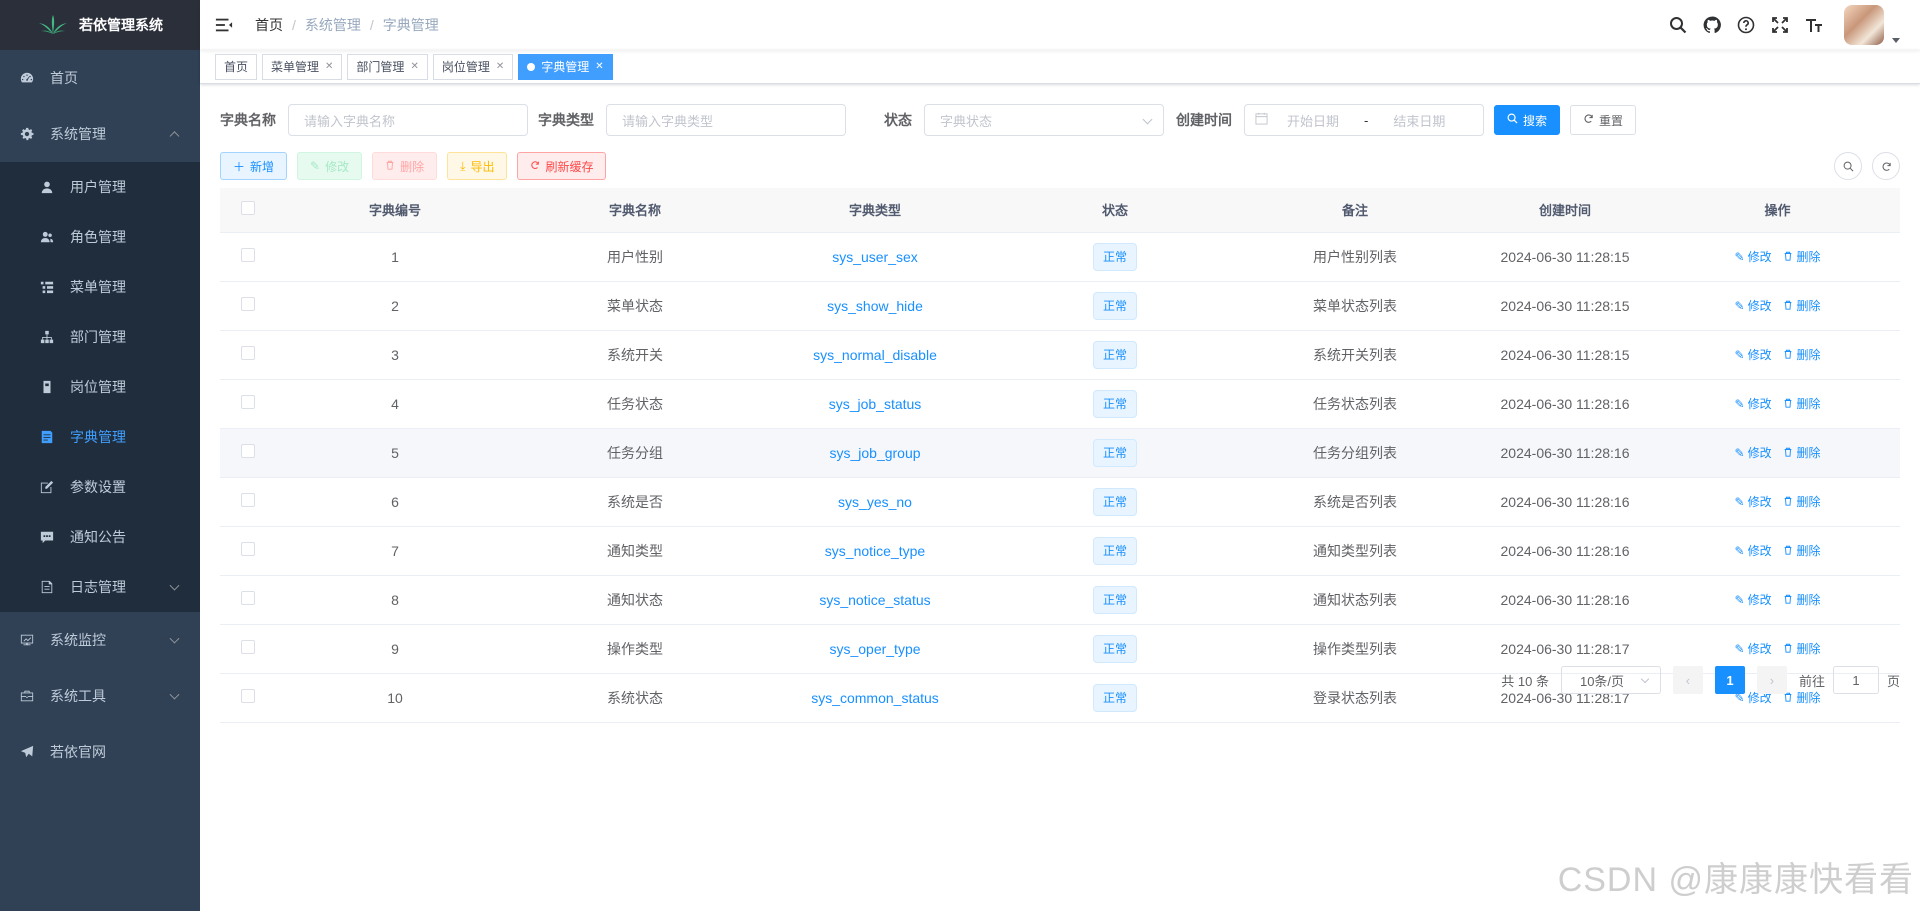 The width and height of the screenshot is (1920, 911). I want to click on dict-type-link: sys_common_status, so click(875, 698).